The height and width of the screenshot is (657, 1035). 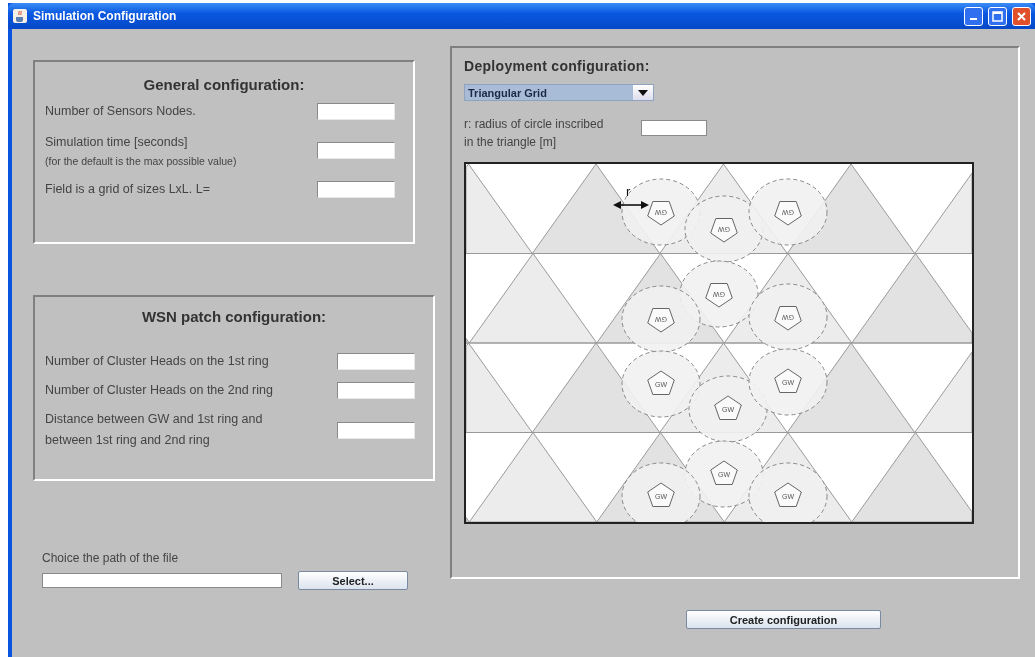 I want to click on close-button, so click(x=1021, y=16).